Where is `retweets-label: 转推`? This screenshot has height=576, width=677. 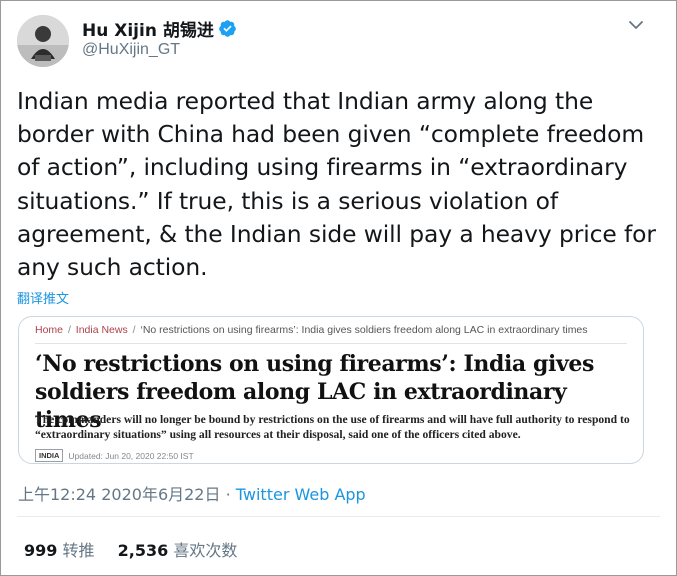
retweets-label: 转推 is located at coordinates (78, 550).